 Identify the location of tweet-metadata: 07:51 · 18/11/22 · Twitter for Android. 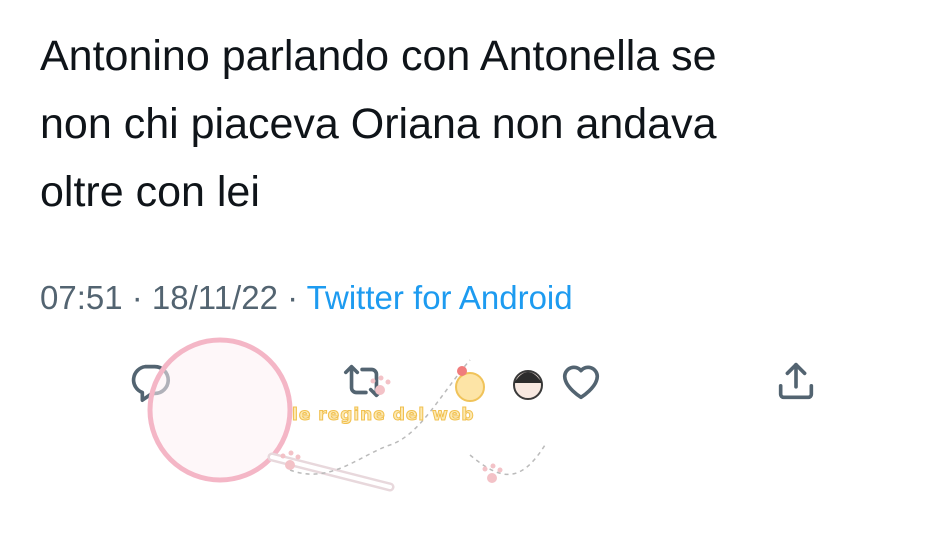
(306, 298).